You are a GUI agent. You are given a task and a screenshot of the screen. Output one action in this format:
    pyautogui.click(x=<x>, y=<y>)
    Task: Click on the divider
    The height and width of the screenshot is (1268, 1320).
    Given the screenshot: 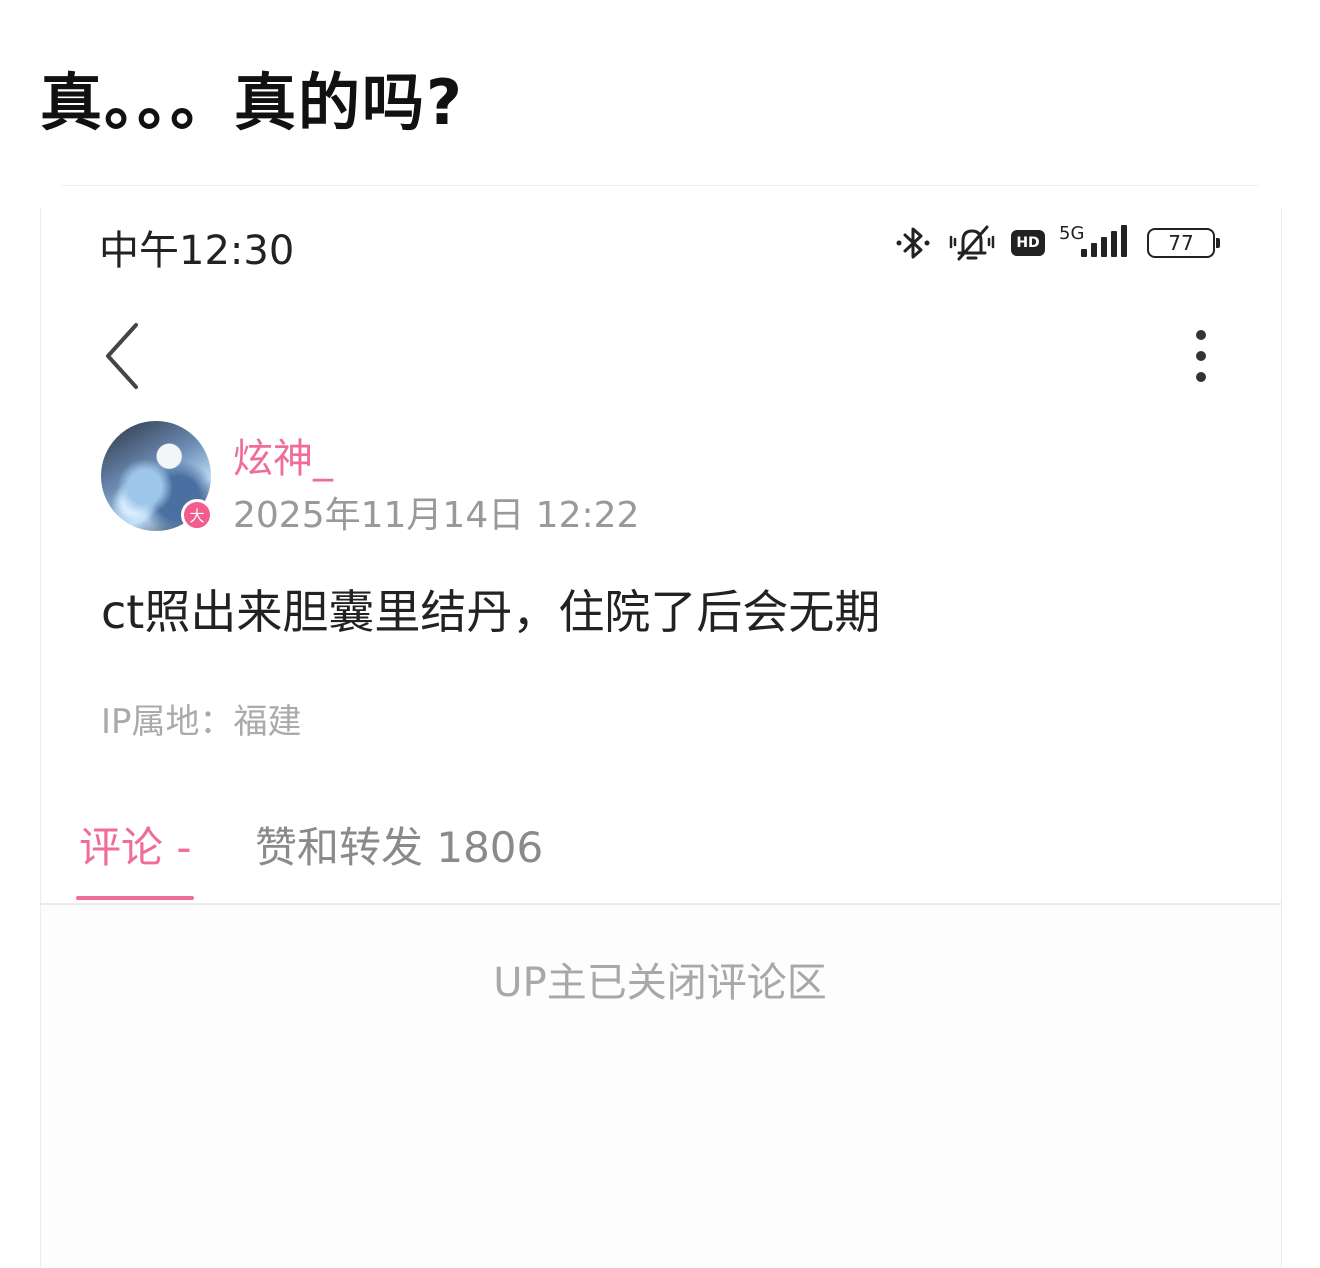 What is the action you would take?
    pyautogui.click(x=660, y=185)
    